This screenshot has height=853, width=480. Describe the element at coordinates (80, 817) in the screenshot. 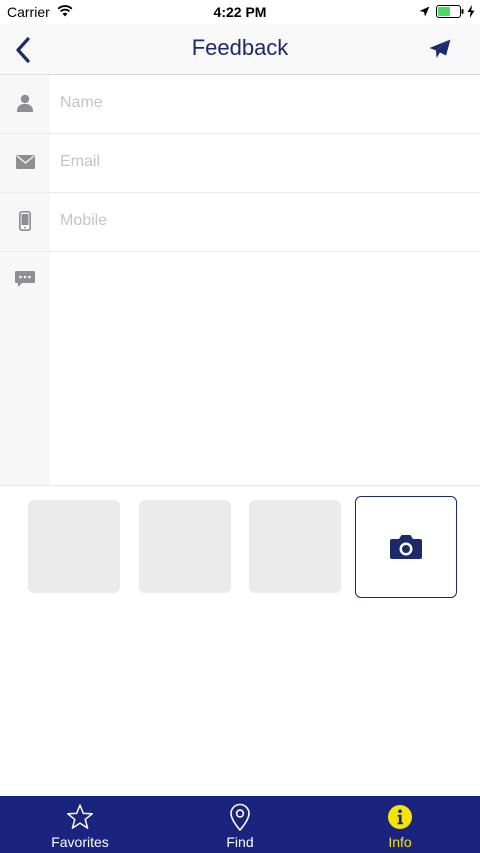

I see `star-icon` at that location.